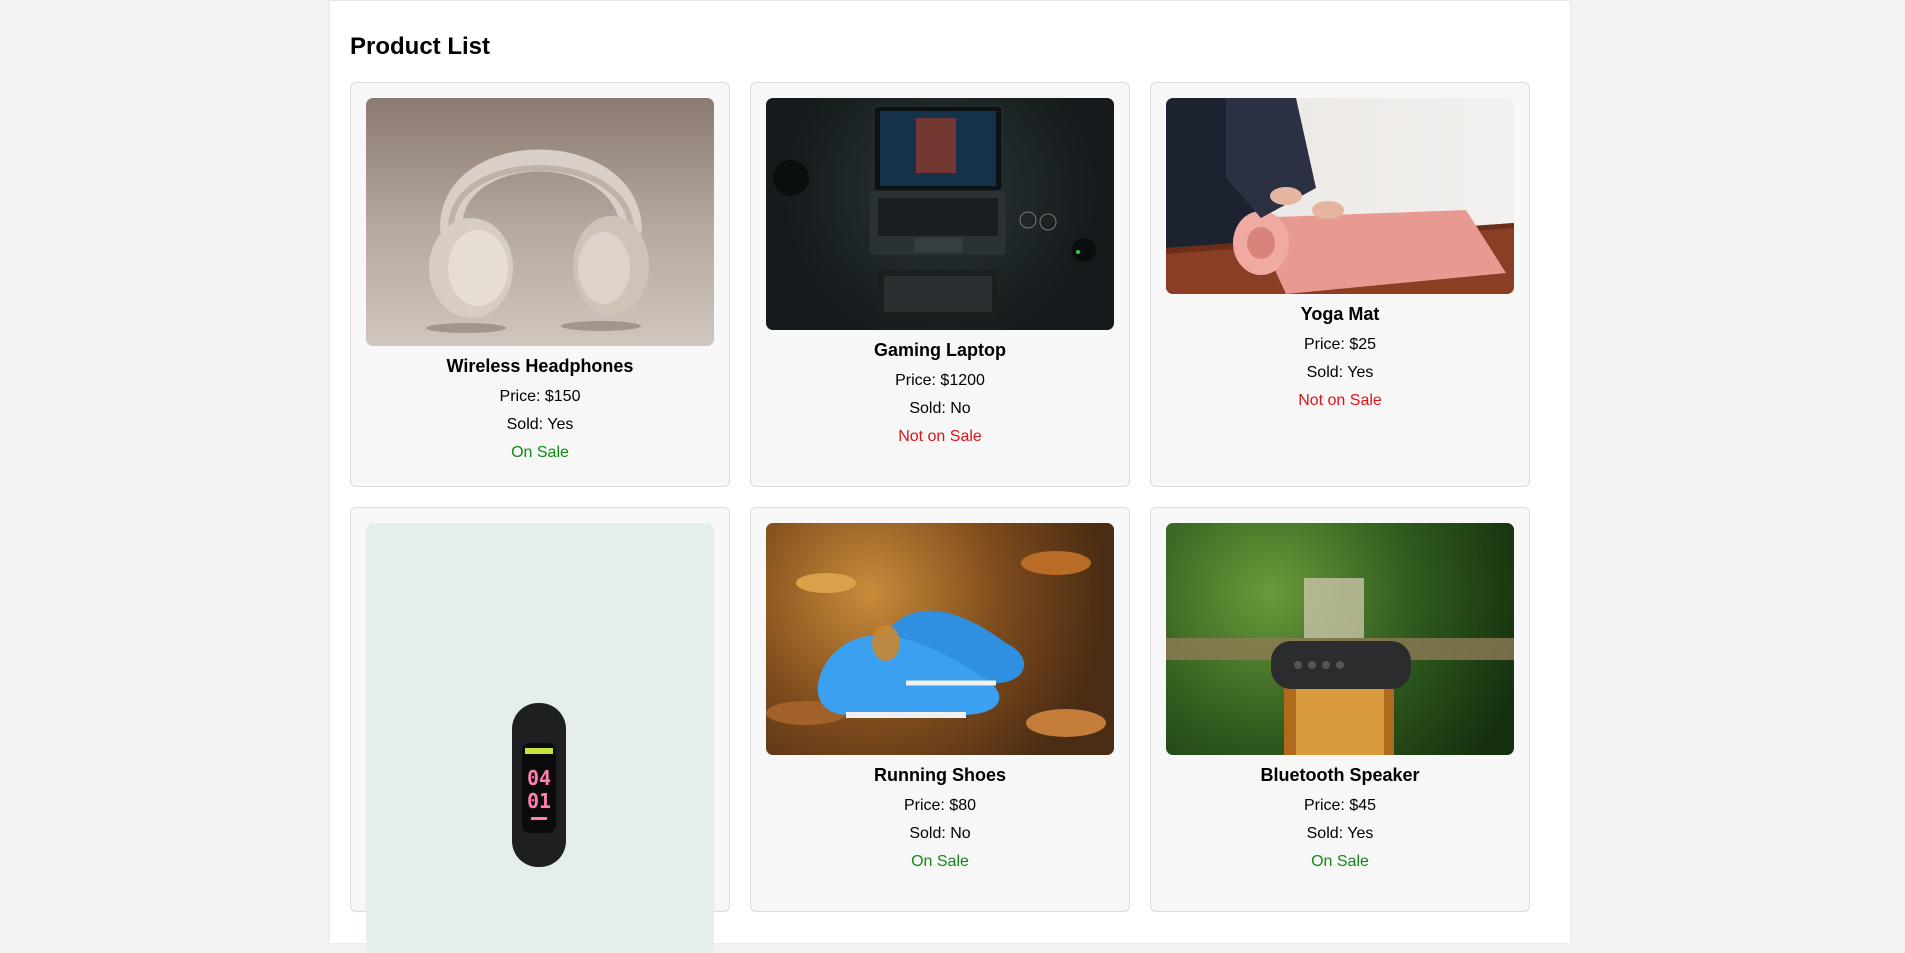  I want to click on product-card-fitness-band: 04 01, so click(540, 730).